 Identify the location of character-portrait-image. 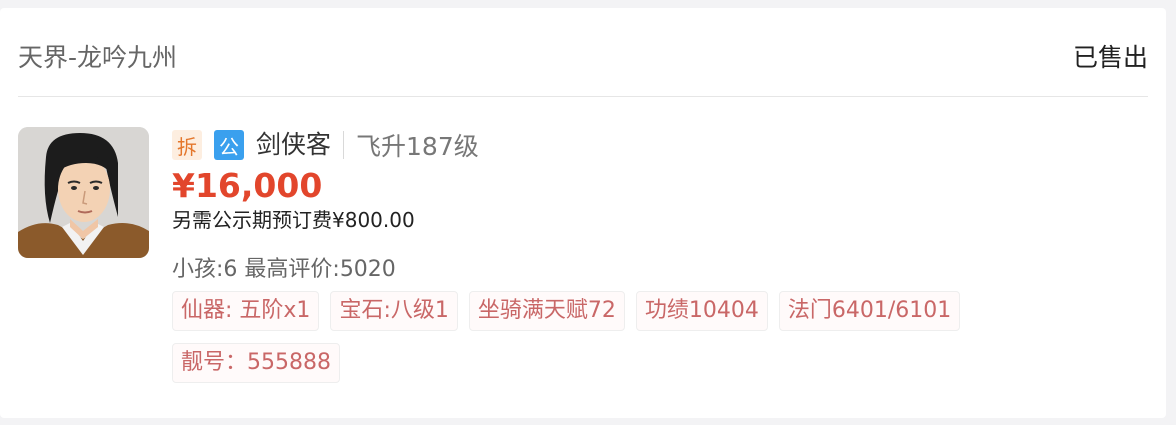
(83, 192).